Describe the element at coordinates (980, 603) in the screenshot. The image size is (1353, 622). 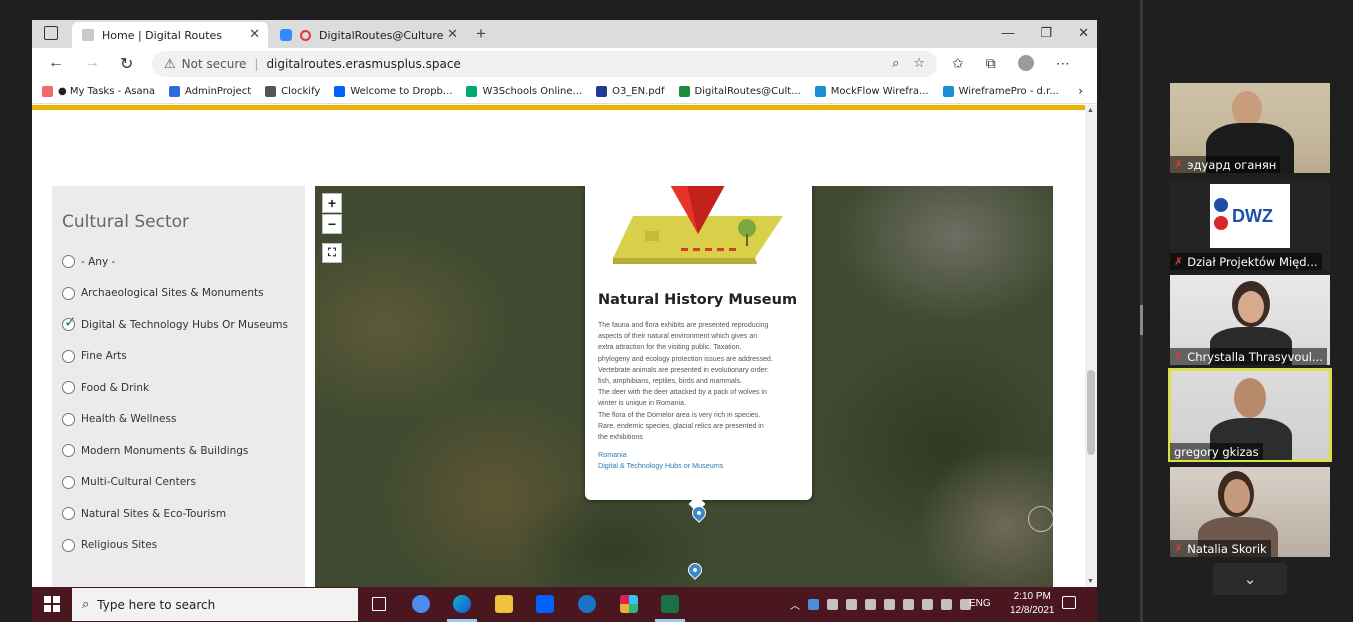
I see `language-indicator: ENG` at that location.